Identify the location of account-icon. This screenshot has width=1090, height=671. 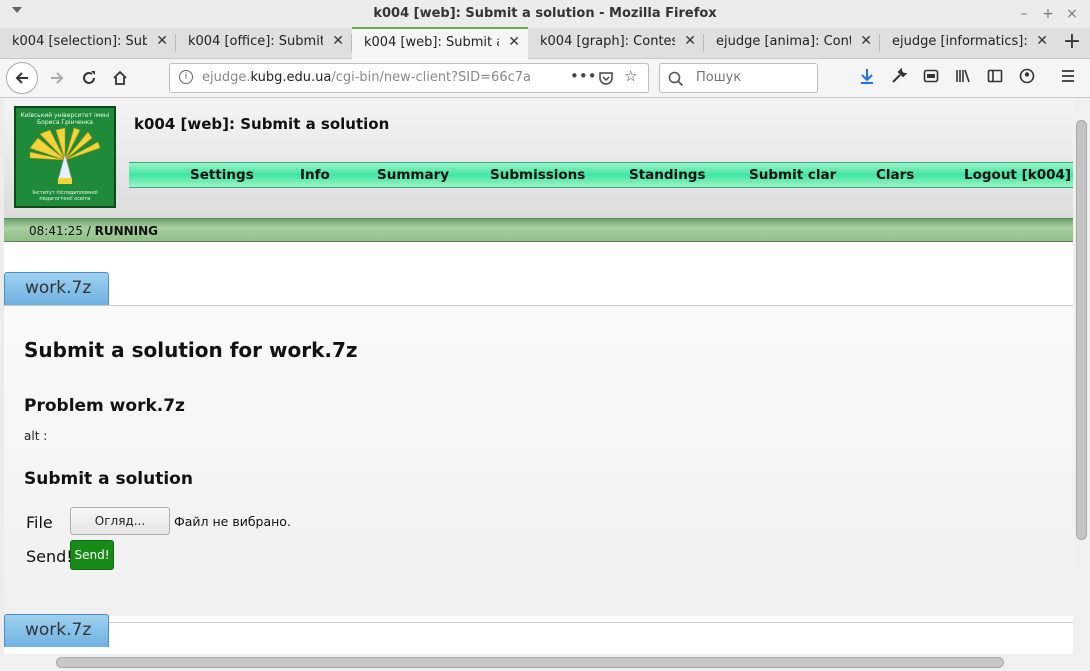
(1027, 78).